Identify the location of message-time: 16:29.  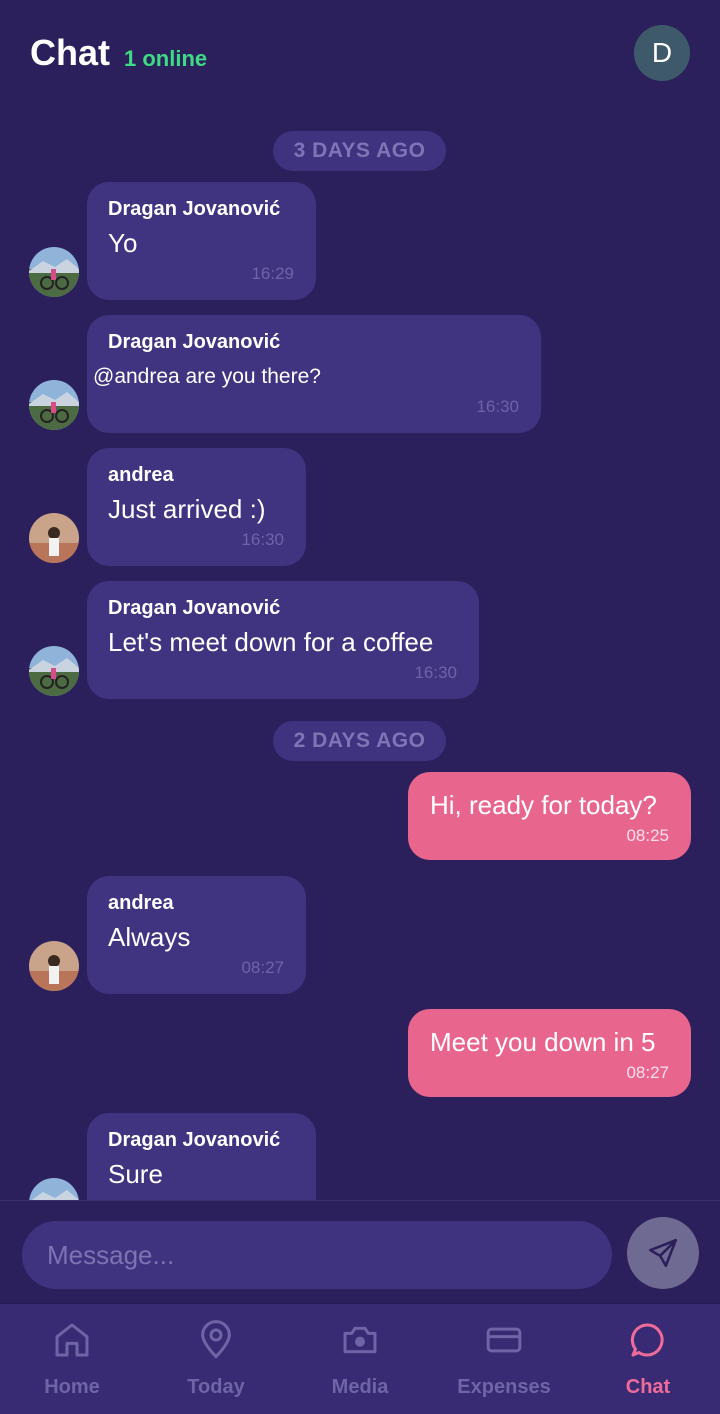
(272, 273).